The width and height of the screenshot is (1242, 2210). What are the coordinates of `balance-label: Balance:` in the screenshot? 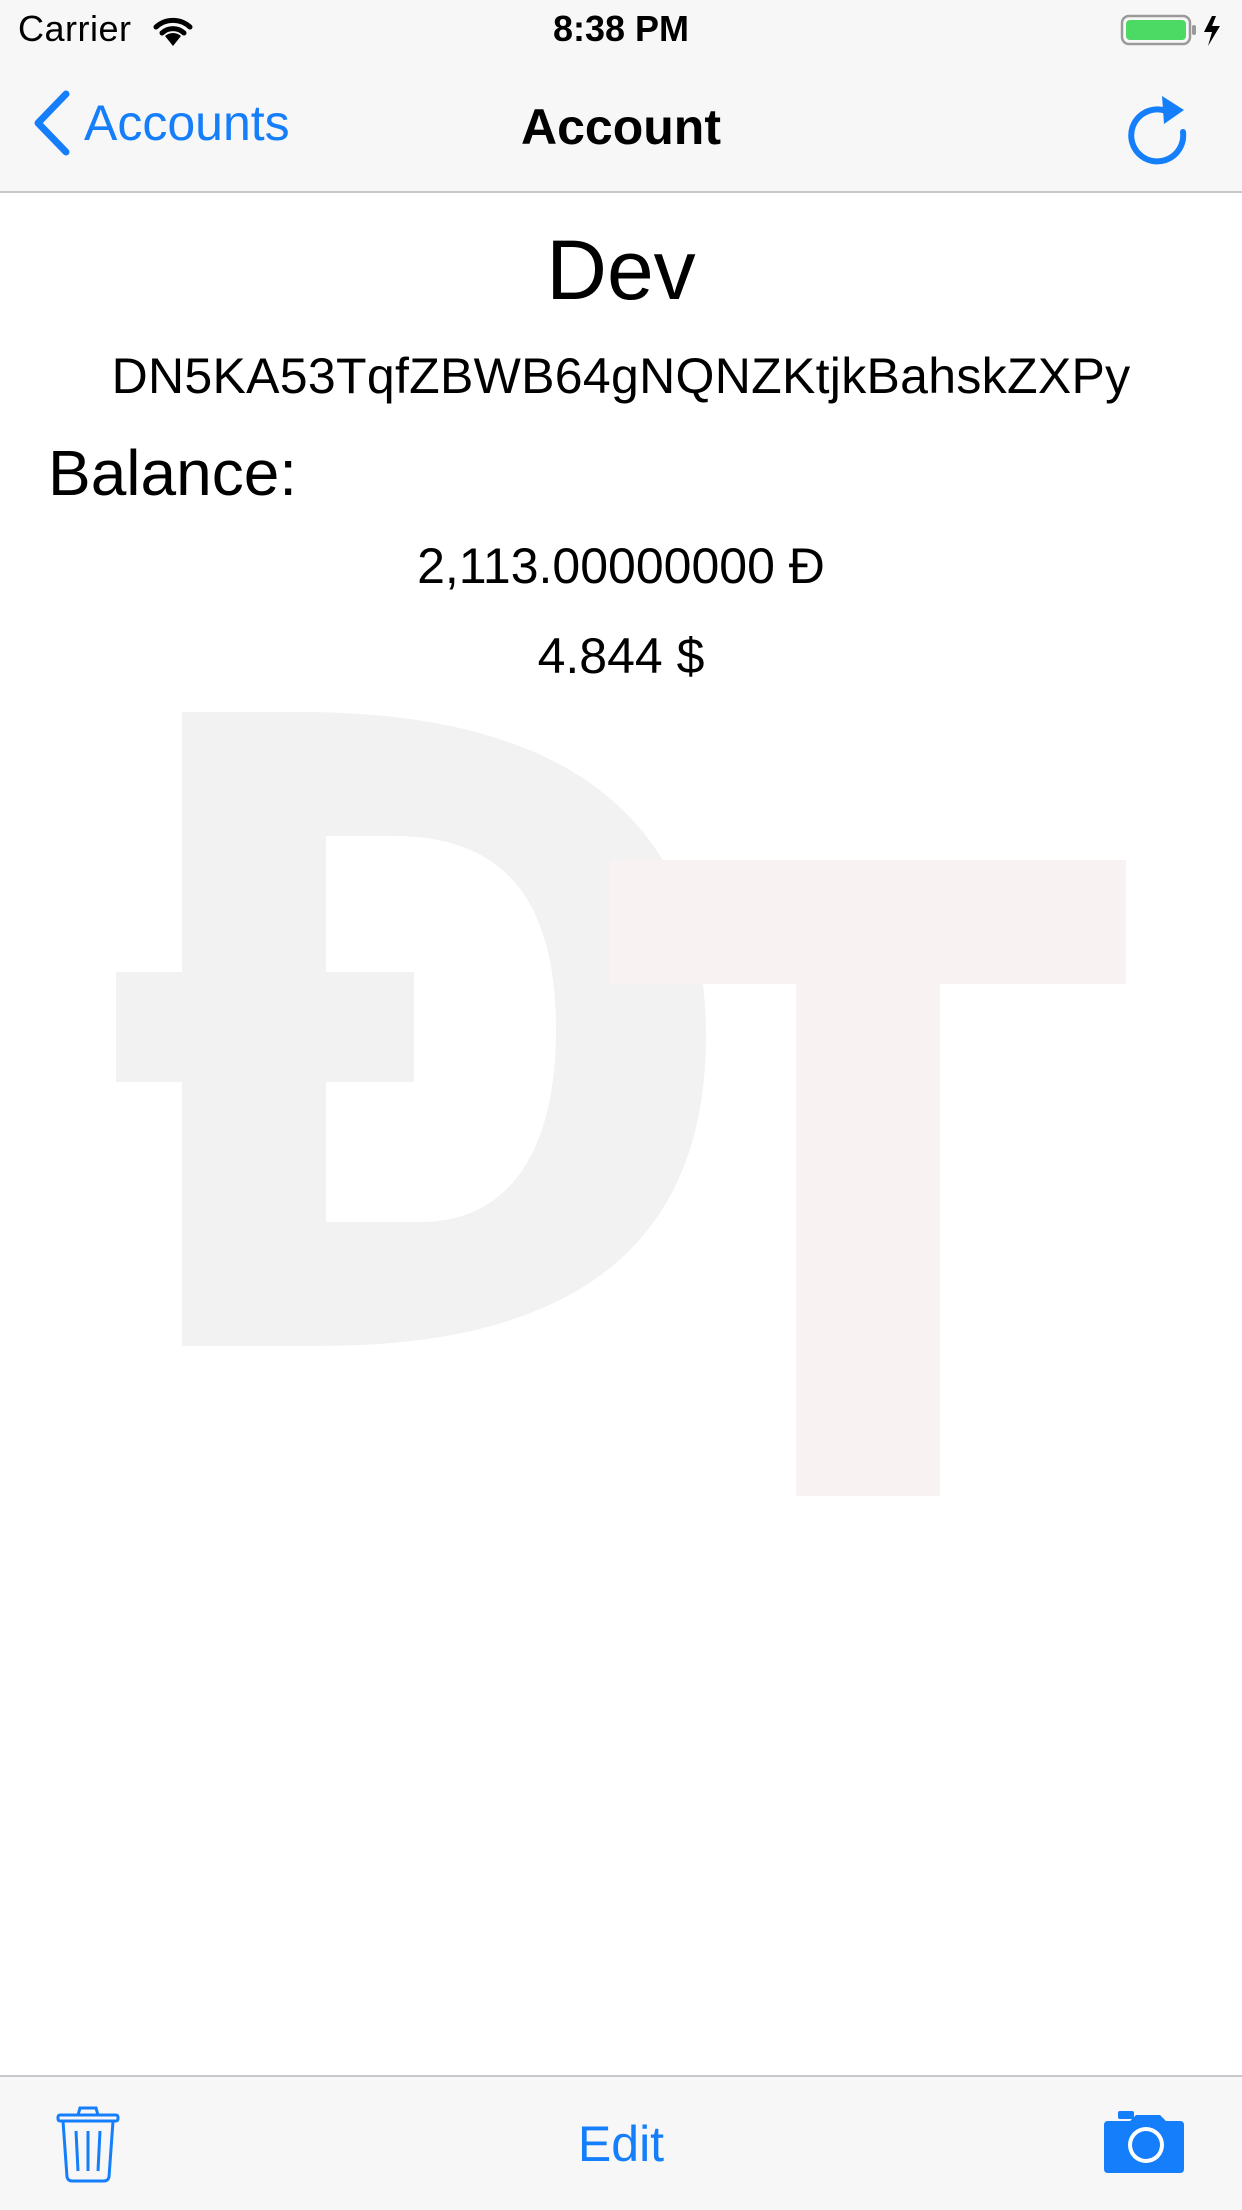 It's located at (173, 473).